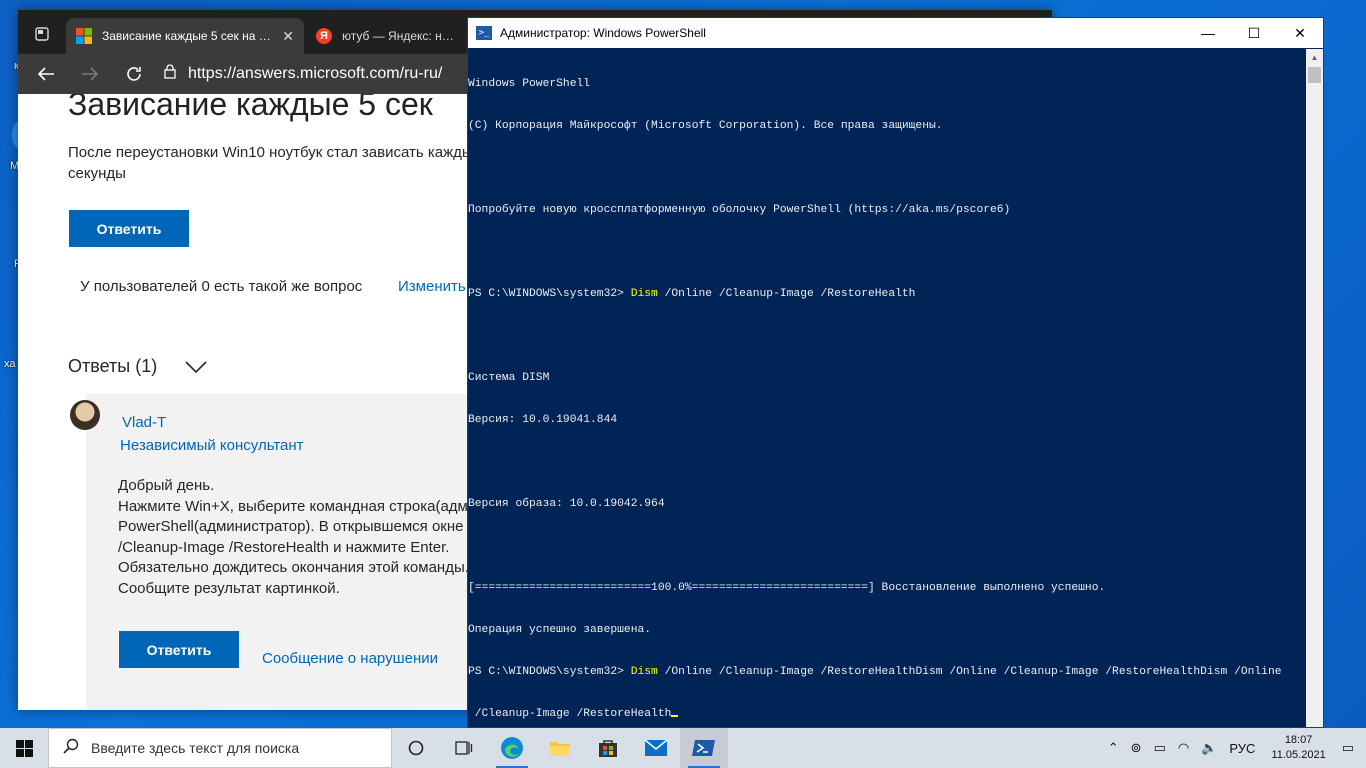 Image resolution: width=1366 pixels, height=768 pixels. I want to click on close-icon: ✕, so click(1300, 33).